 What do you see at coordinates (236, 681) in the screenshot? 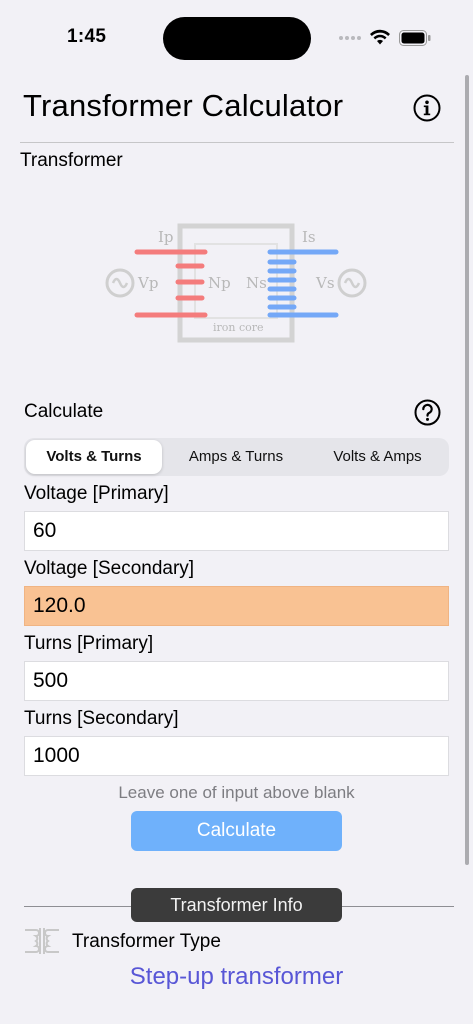
I see `turns-primary-input: 500` at bounding box center [236, 681].